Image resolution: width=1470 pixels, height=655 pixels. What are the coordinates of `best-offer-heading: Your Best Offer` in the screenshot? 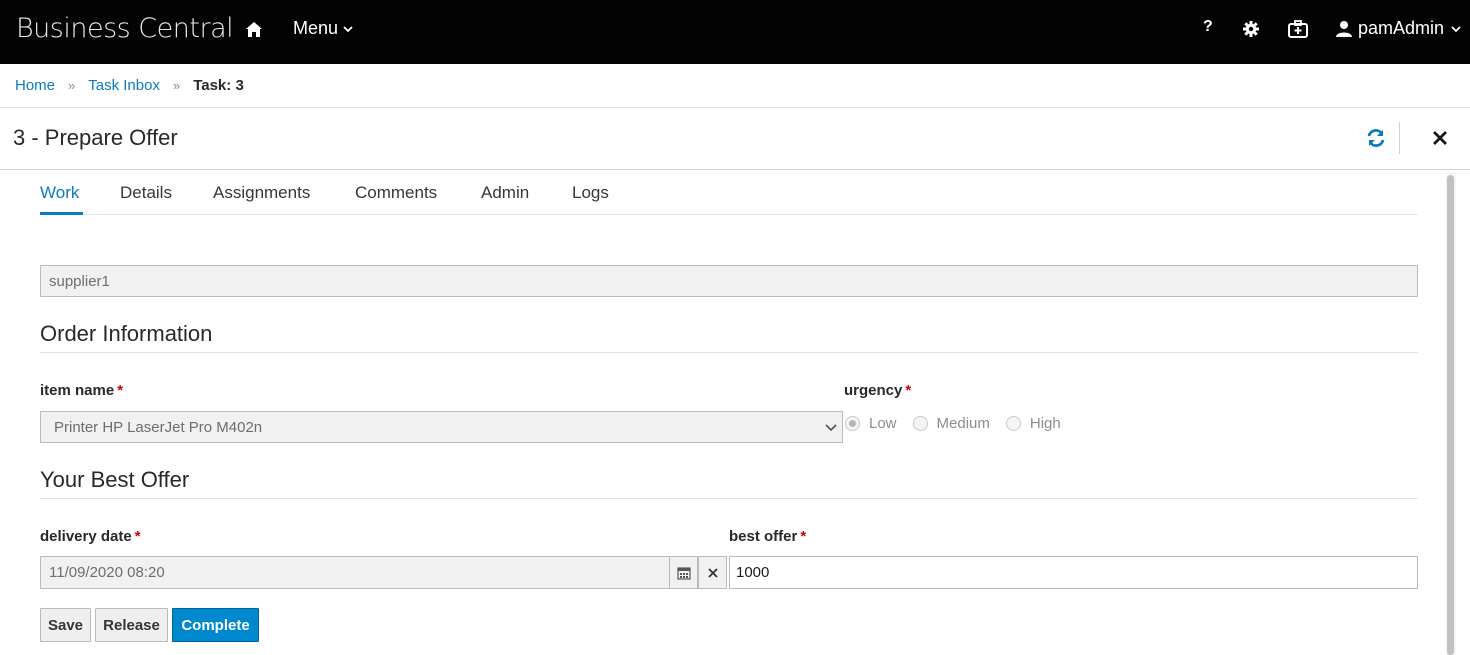 It's located at (115, 479).